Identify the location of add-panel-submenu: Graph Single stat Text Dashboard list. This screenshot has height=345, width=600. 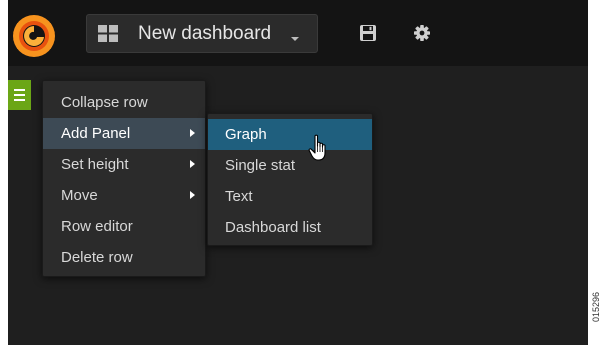
(290, 179).